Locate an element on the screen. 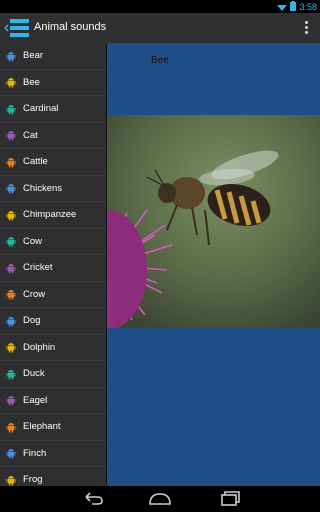  home-icon is located at coordinates (160, 499).